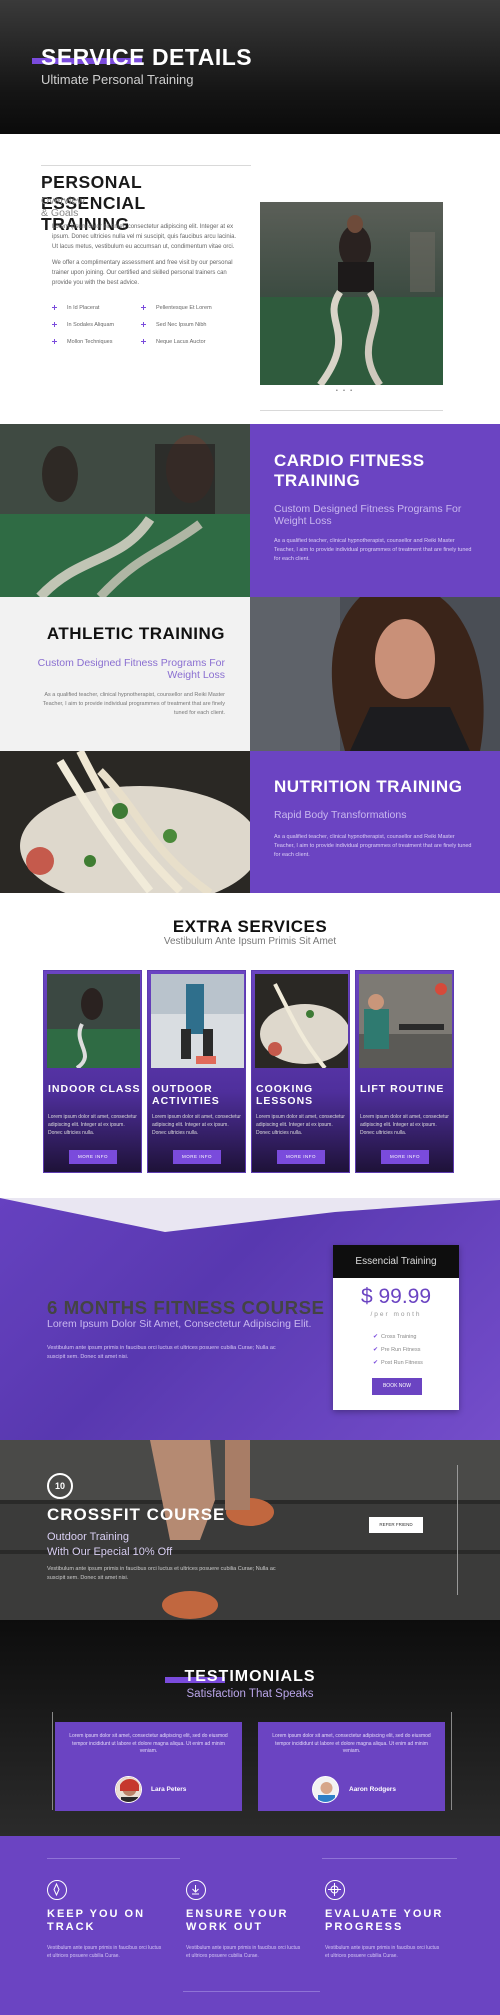 The height and width of the screenshot is (2015, 500). What do you see at coordinates (396, 1296) in the screenshot?
I see `price-amount: $ 99.99` at bounding box center [396, 1296].